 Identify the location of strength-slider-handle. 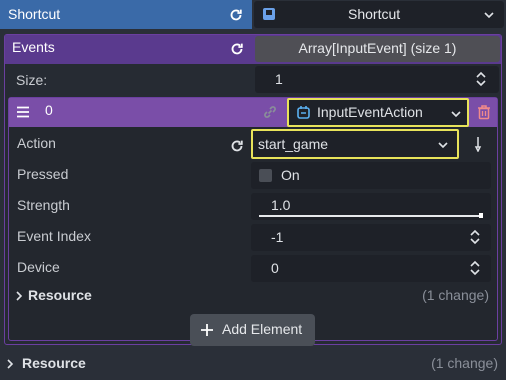
(481, 215).